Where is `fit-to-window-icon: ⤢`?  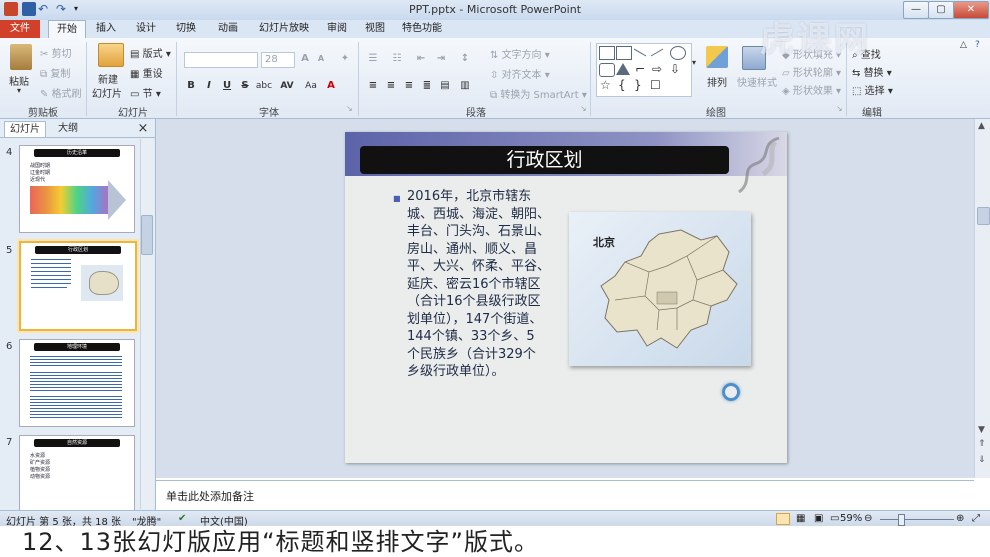
fit-to-window-icon: ⤢ is located at coordinates (976, 518).